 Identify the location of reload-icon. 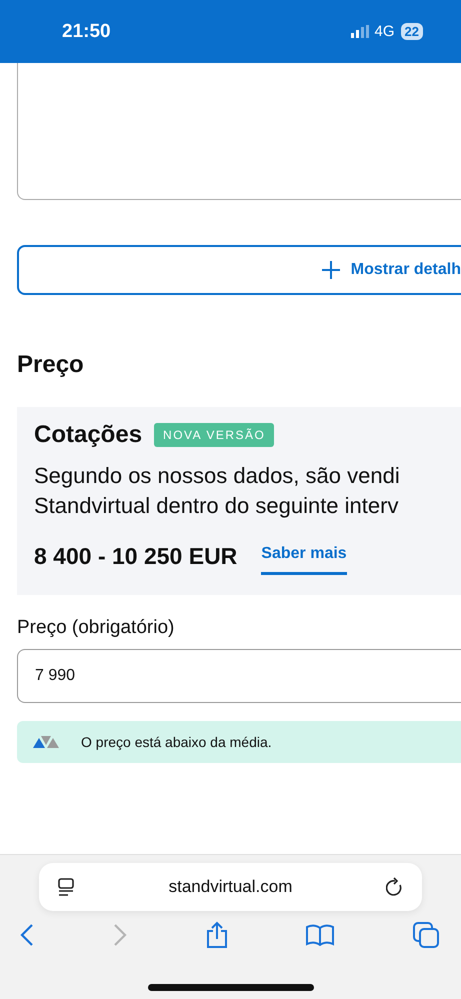
(395, 887).